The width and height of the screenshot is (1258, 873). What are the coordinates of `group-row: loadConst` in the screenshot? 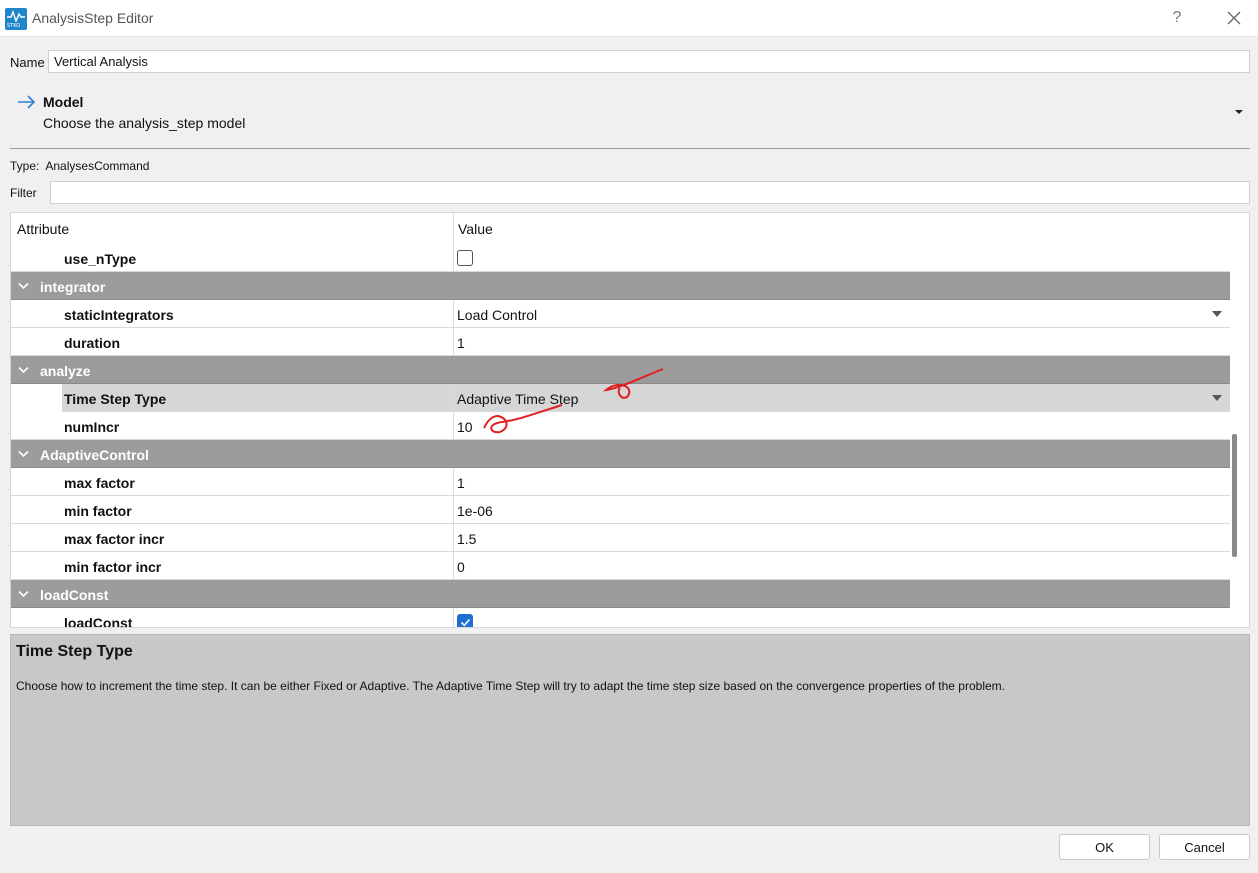 It's located at (620, 594).